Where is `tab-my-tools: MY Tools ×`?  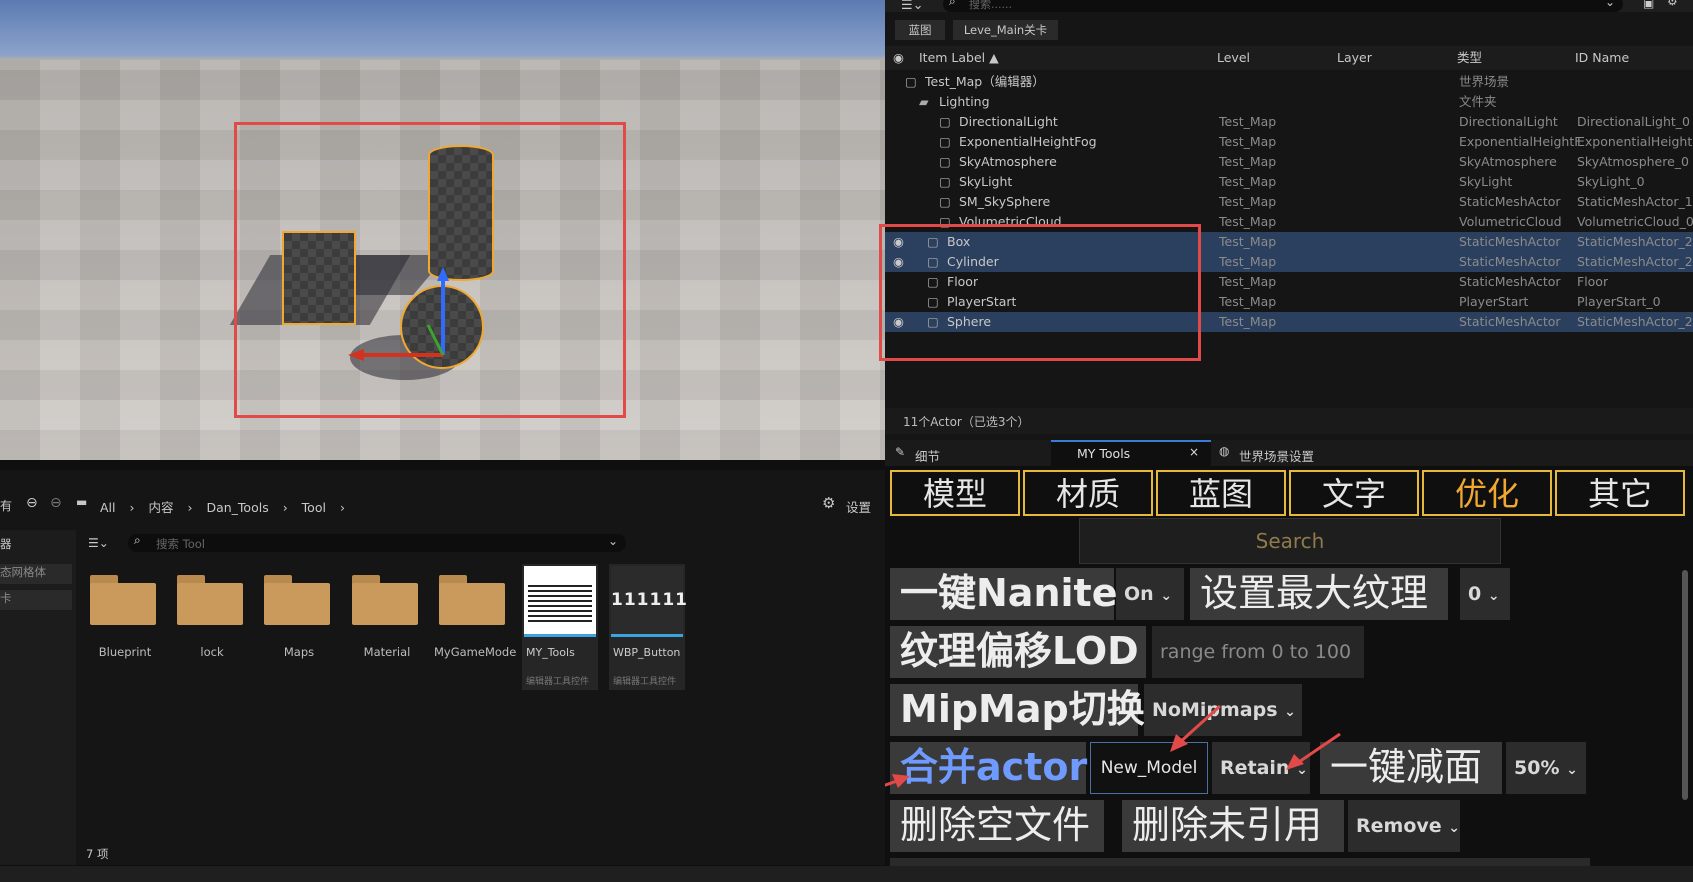 tab-my-tools: MY Tools × is located at coordinates (1131, 453).